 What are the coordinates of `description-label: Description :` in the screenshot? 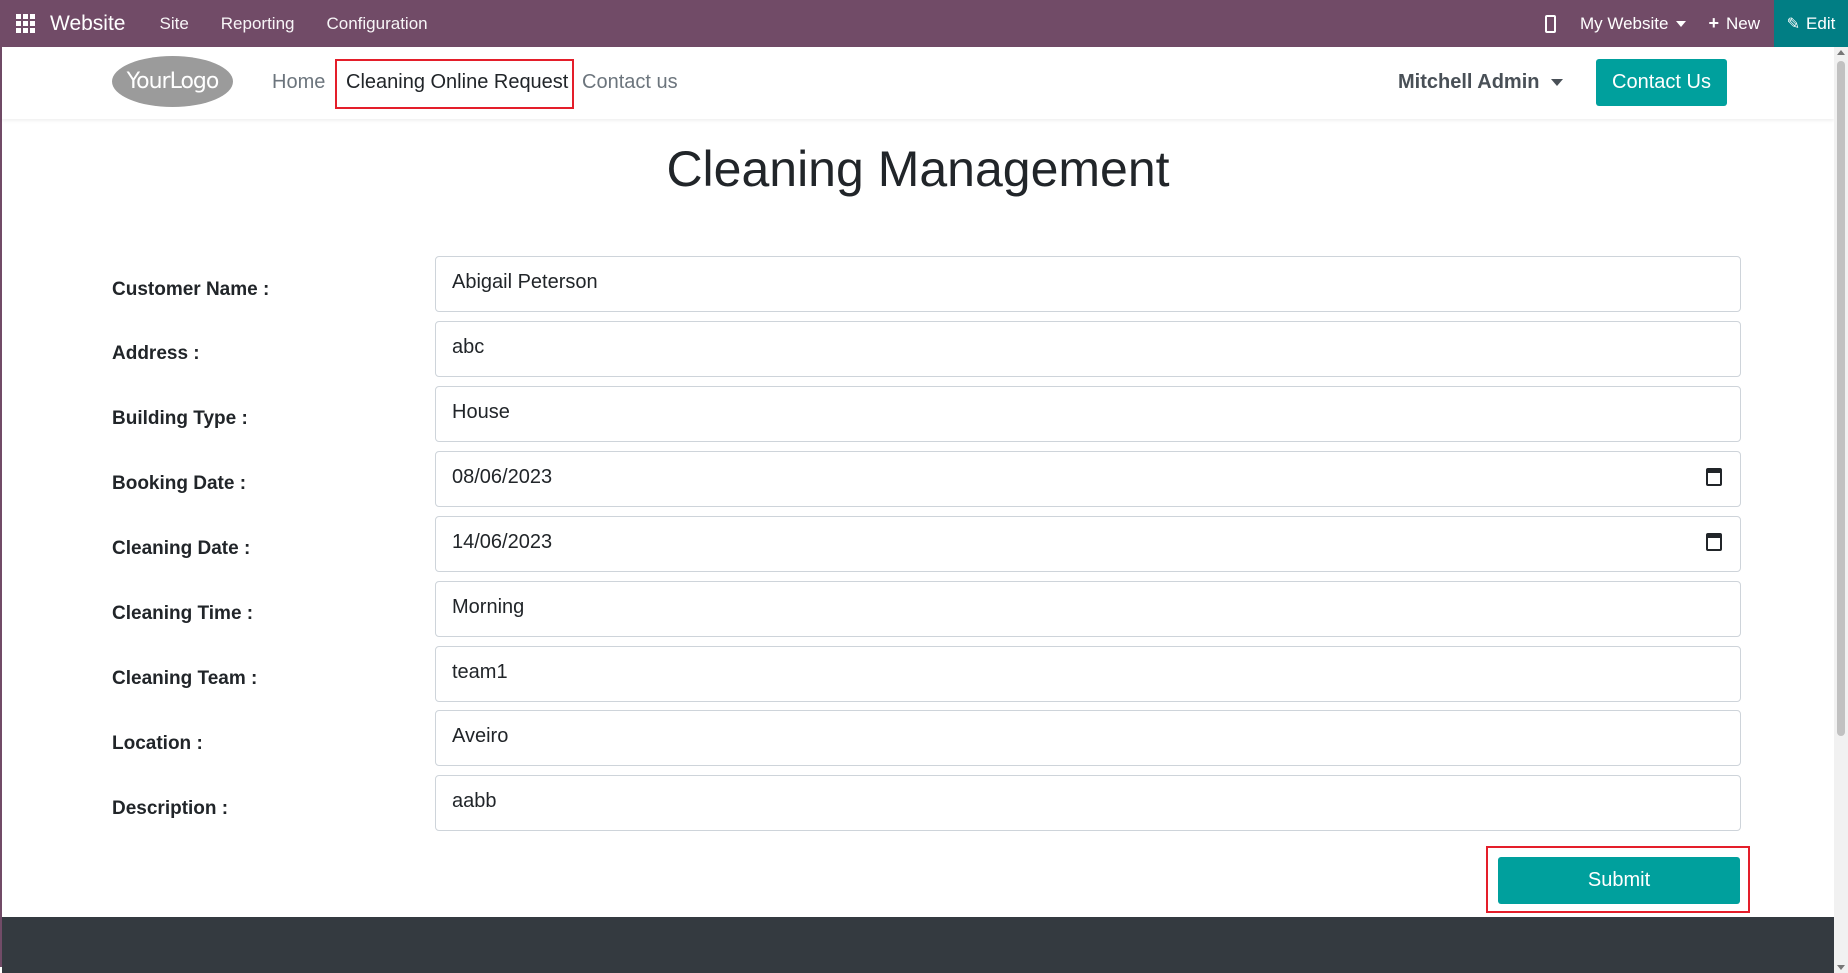 It's located at (170, 808).